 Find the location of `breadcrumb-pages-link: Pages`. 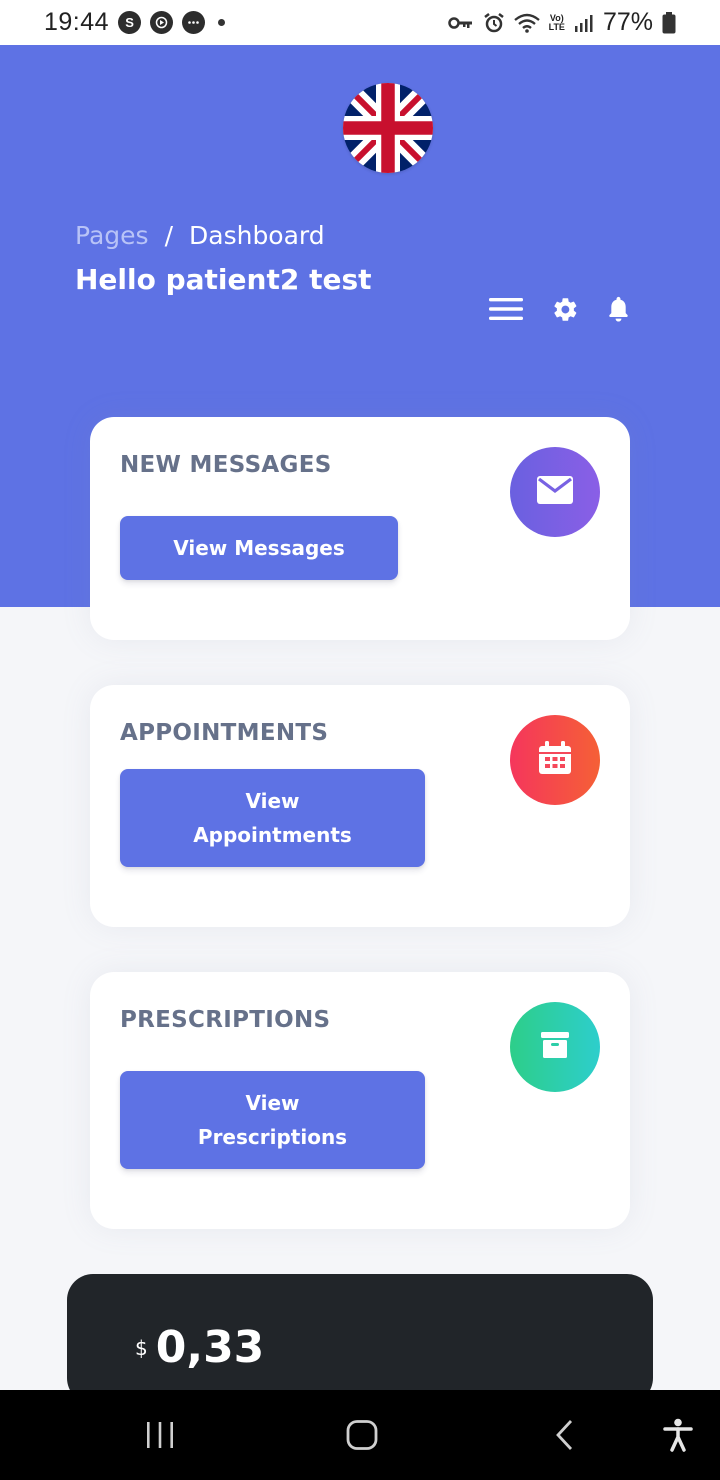

breadcrumb-pages-link: Pages is located at coordinates (112, 235).